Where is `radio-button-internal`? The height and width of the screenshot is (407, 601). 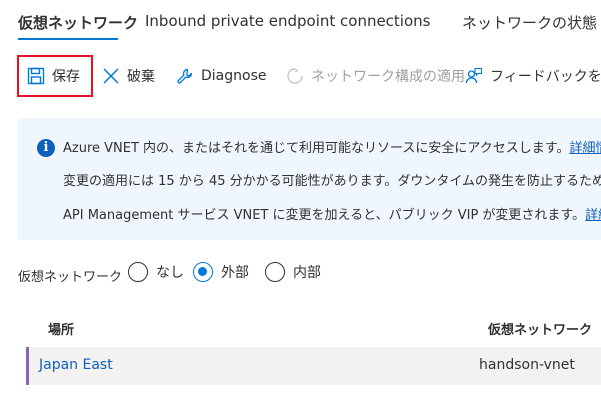 radio-button-internal is located at coordinates (275, 272).